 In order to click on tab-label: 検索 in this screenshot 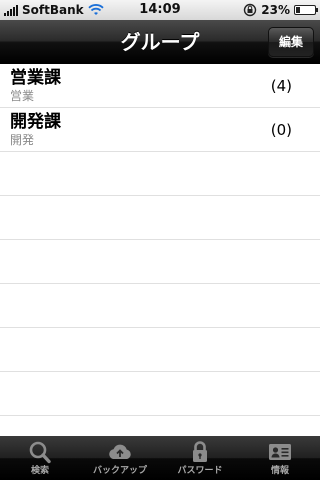, I will do `click(39, 471)`.